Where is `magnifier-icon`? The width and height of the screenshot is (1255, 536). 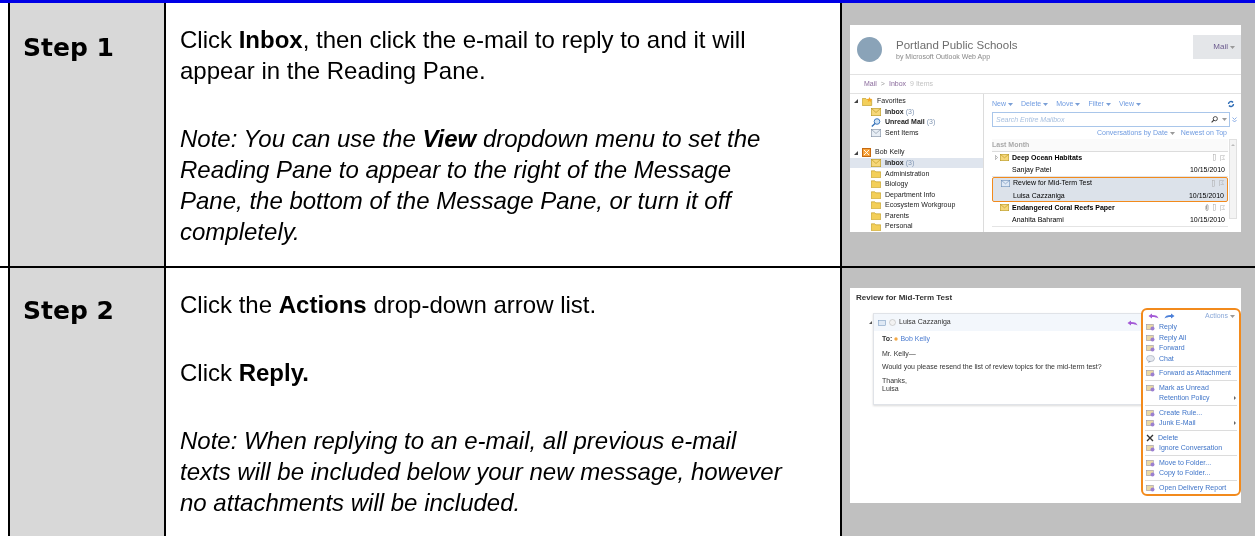
magnifier-icon is located at coordinates (876, 122).